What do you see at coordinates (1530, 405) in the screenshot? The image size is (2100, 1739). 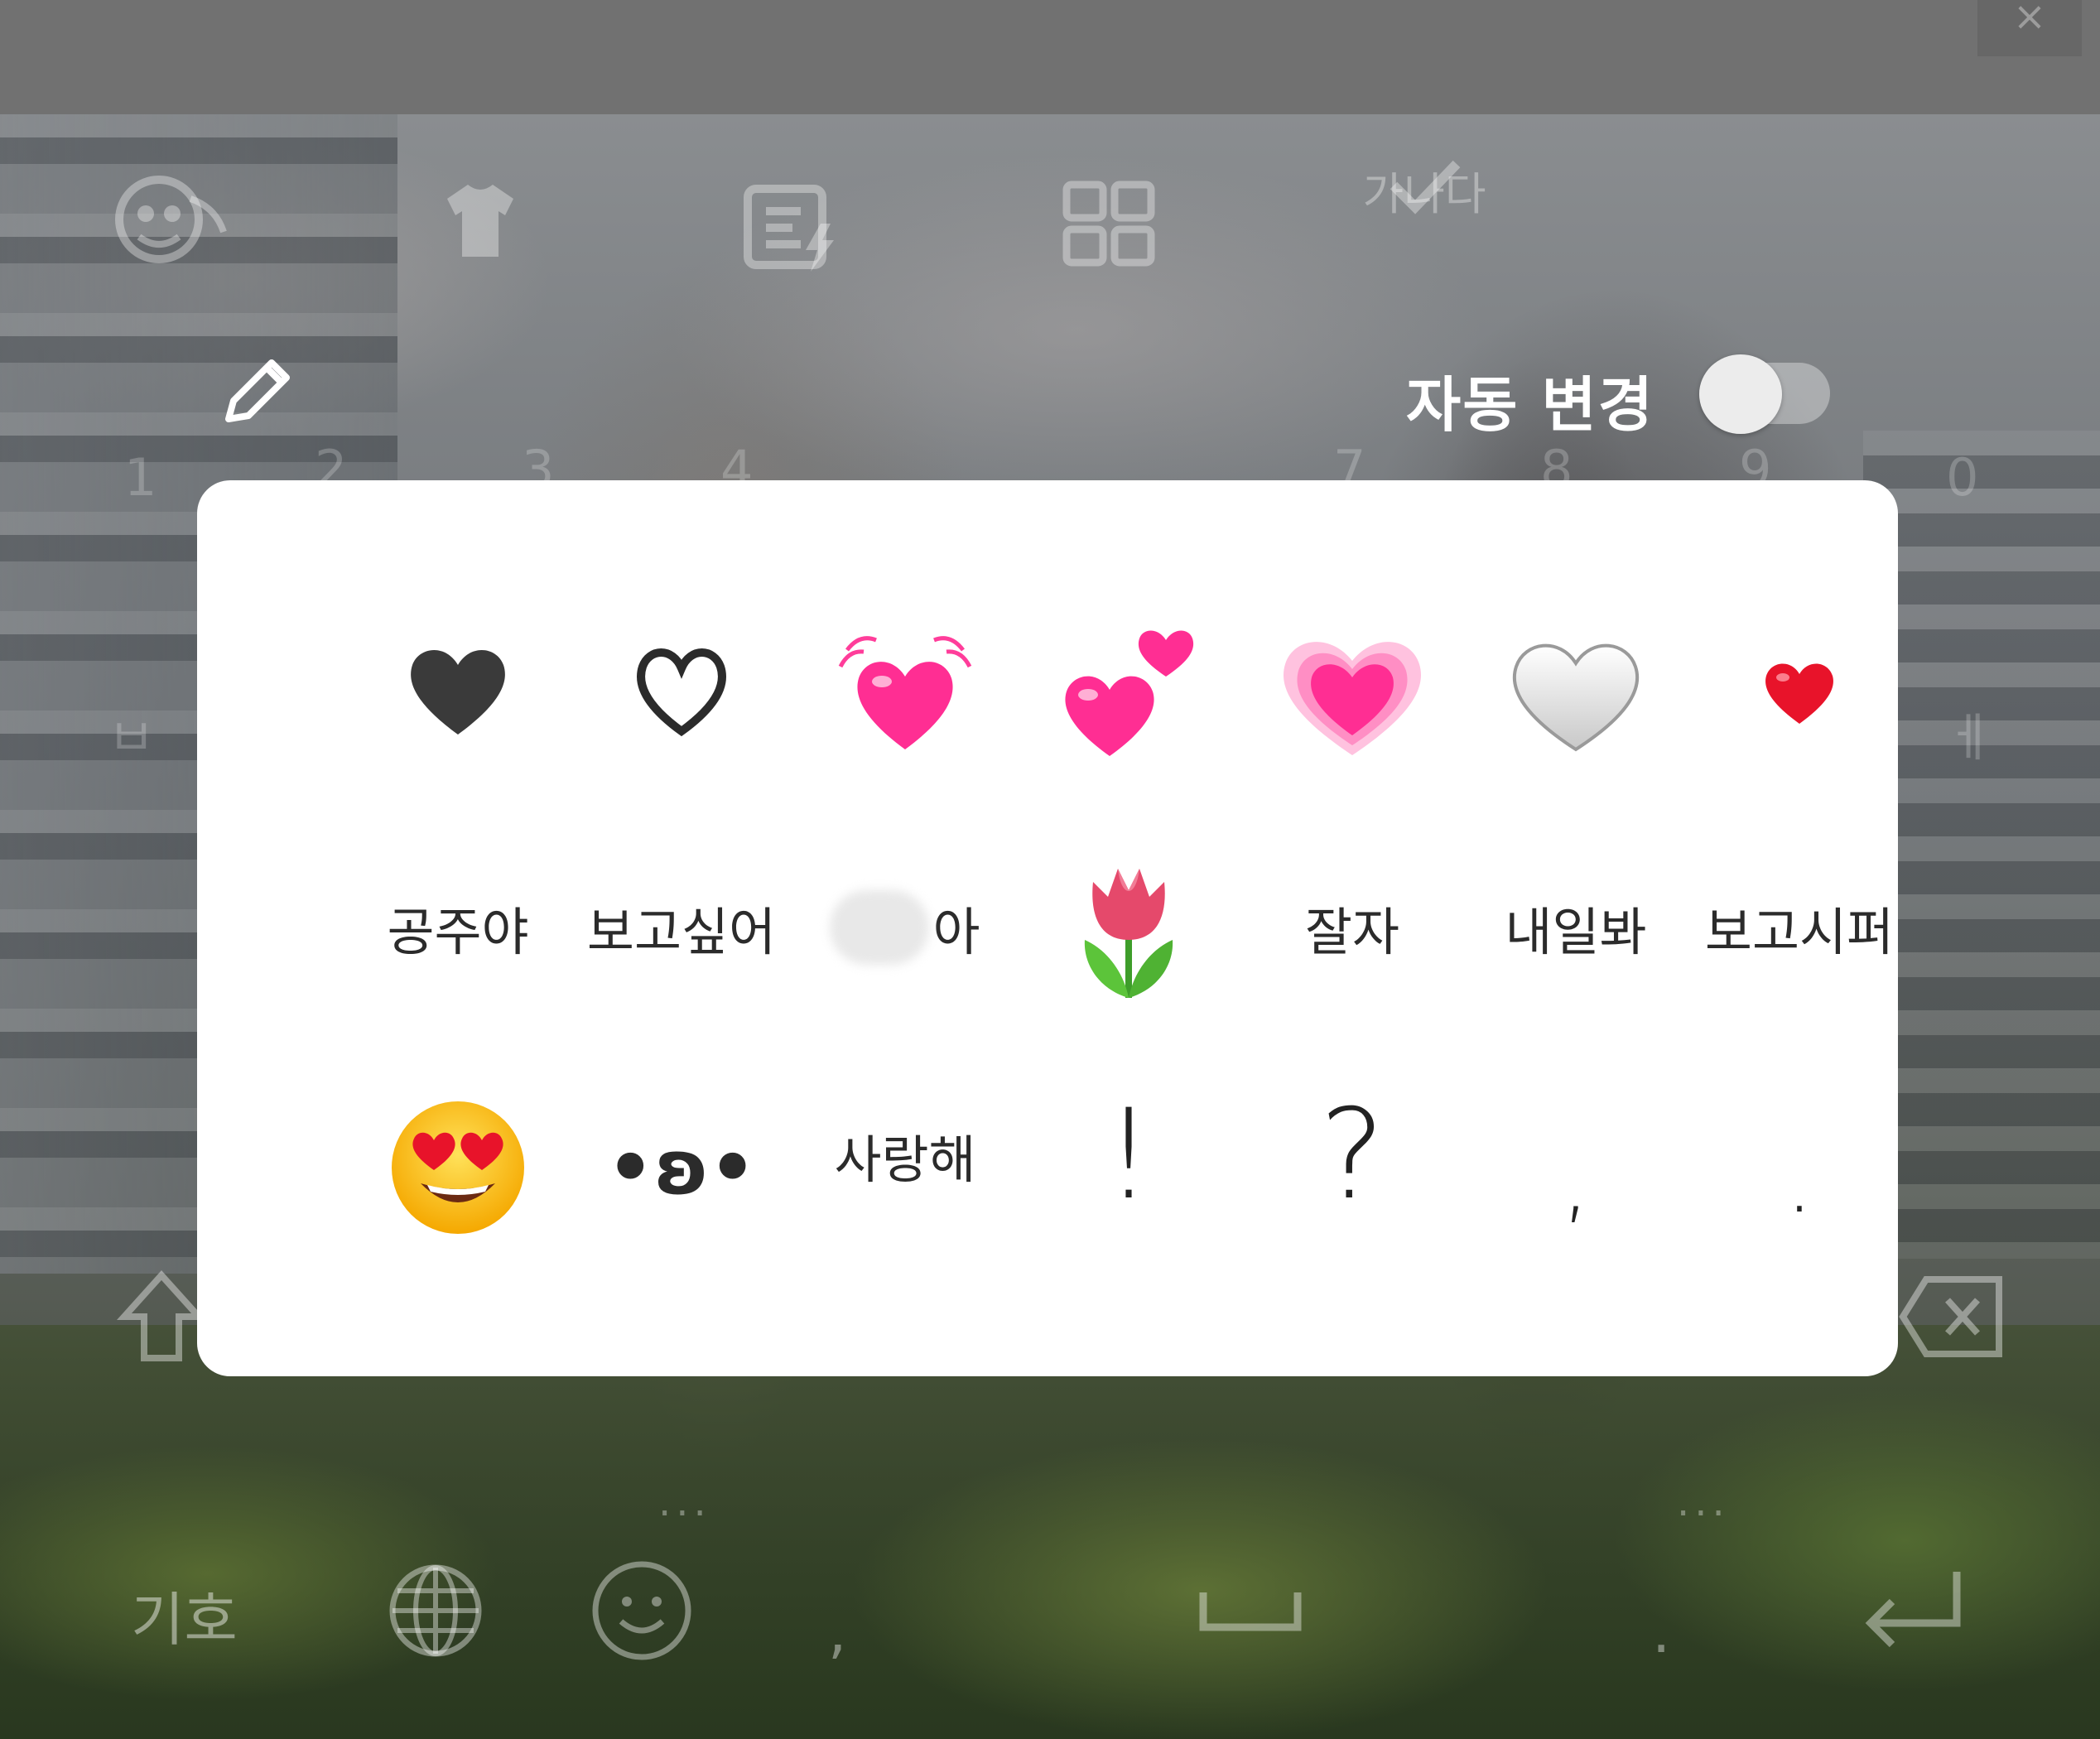 I see `auto-change-label: 자동 변경` at bounding box center [1530, 405].